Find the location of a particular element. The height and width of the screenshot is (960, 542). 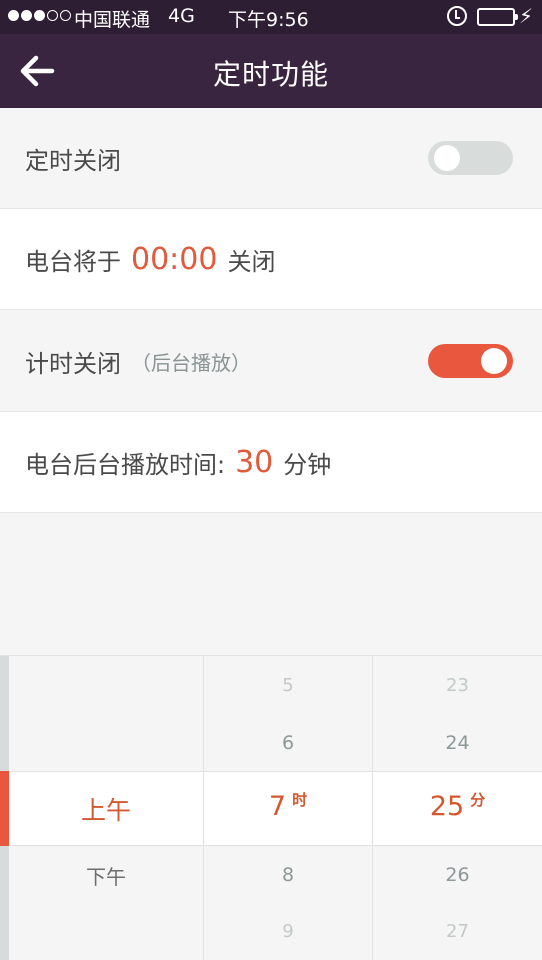

picker-ampm-selected: 上午 is located at coordinates (106, 809).